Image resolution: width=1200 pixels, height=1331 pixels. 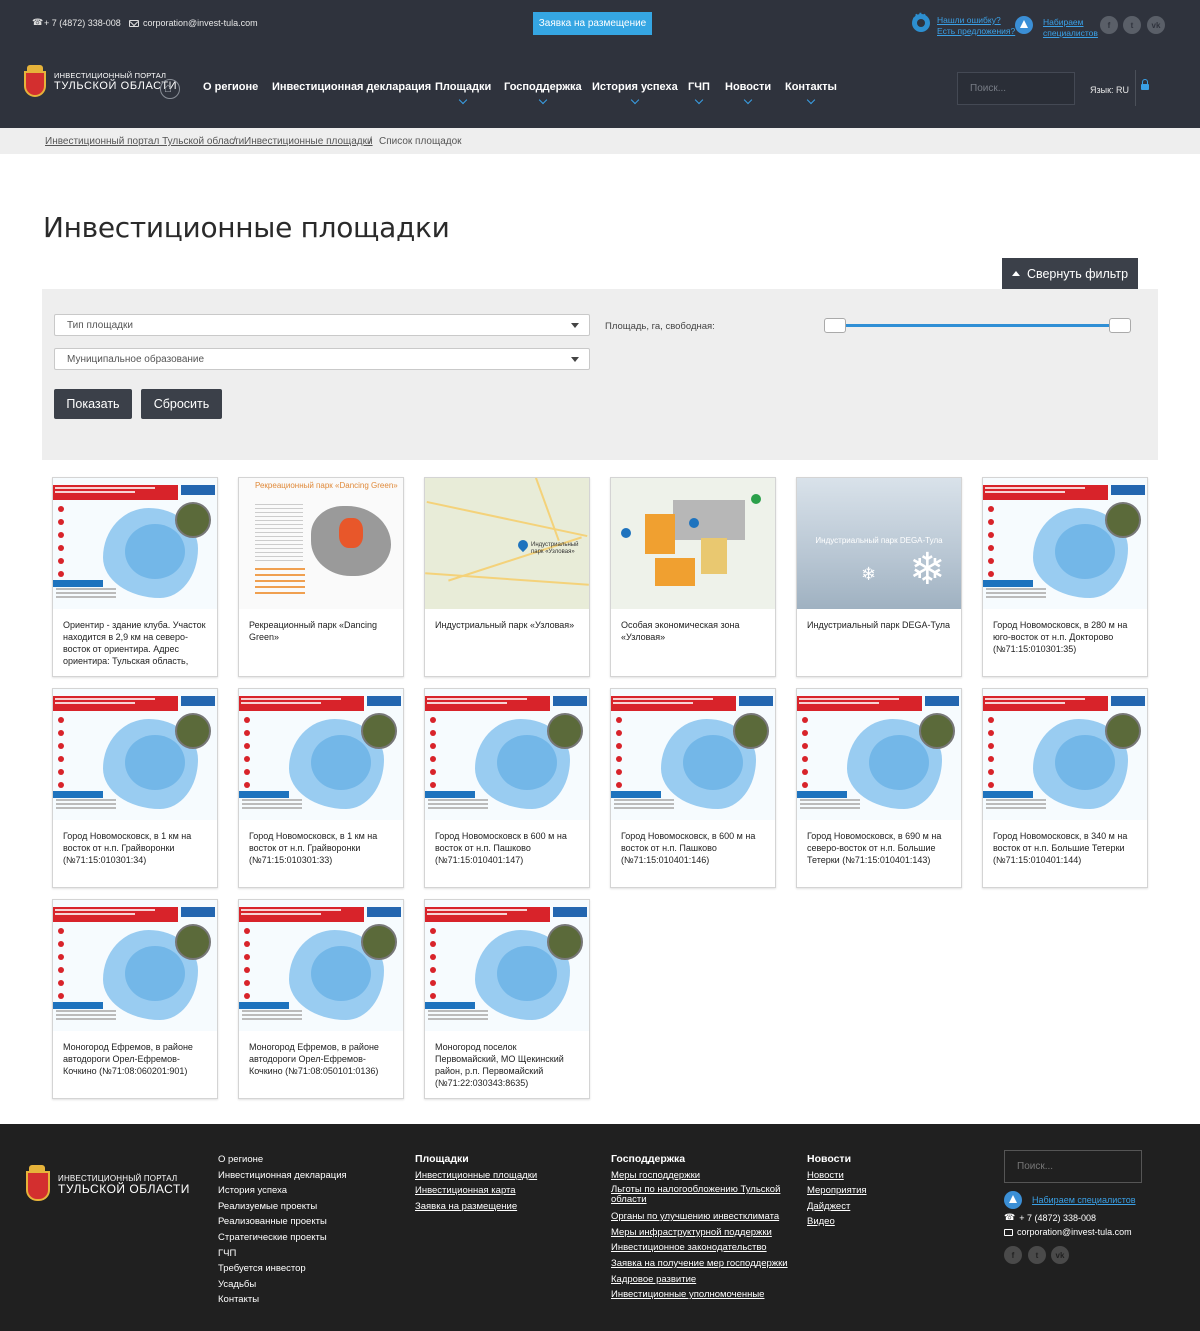 I want to click on caret-down-icon, so click(x=575, y=359).